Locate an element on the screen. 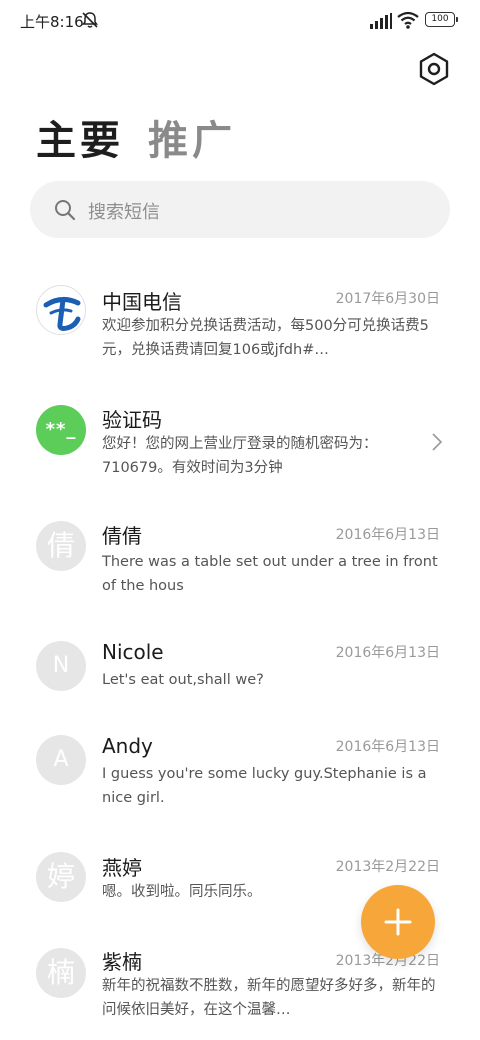 The height and width of the screenshot is (1040, 480). tab-main: 主要 is located at coordinates (80, 137).